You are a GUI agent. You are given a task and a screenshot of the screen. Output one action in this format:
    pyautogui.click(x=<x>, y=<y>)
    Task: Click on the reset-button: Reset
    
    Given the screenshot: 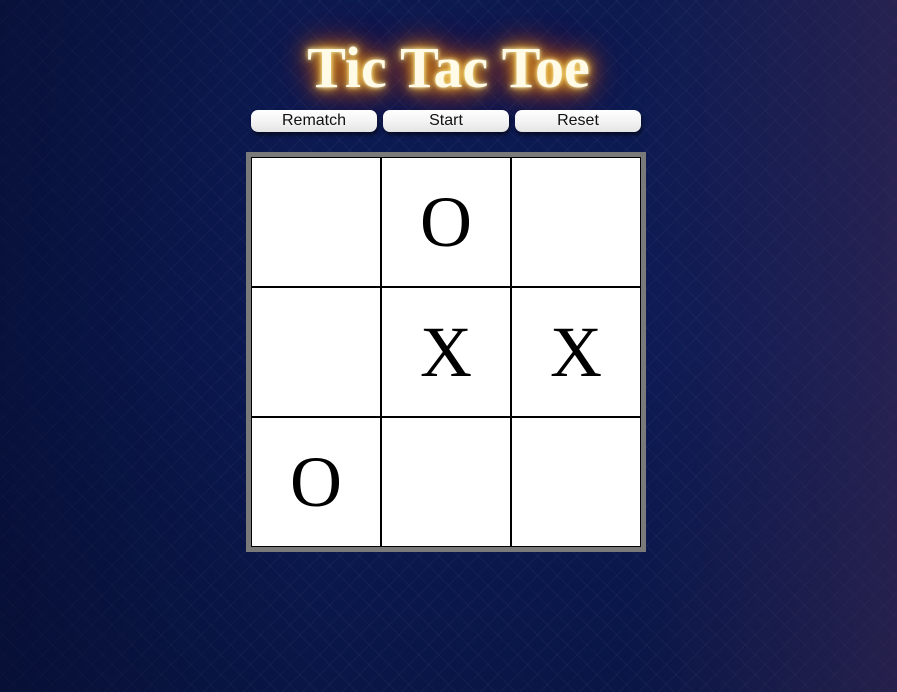 What is the action you would take?
    pyautogui.click(x=578, y=121)
    